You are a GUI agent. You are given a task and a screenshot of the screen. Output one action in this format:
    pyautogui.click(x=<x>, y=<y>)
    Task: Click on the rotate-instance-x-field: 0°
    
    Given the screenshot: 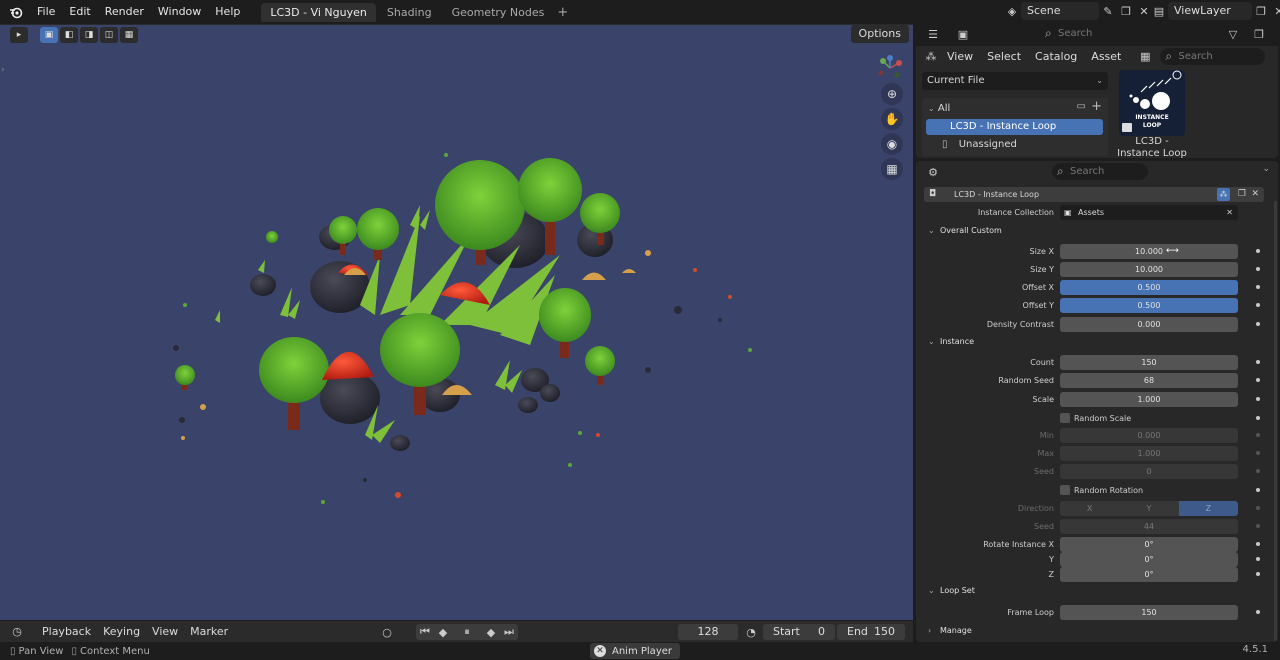 What is the action you would take?
    pyautogui.click(x=1149, y=544)
    